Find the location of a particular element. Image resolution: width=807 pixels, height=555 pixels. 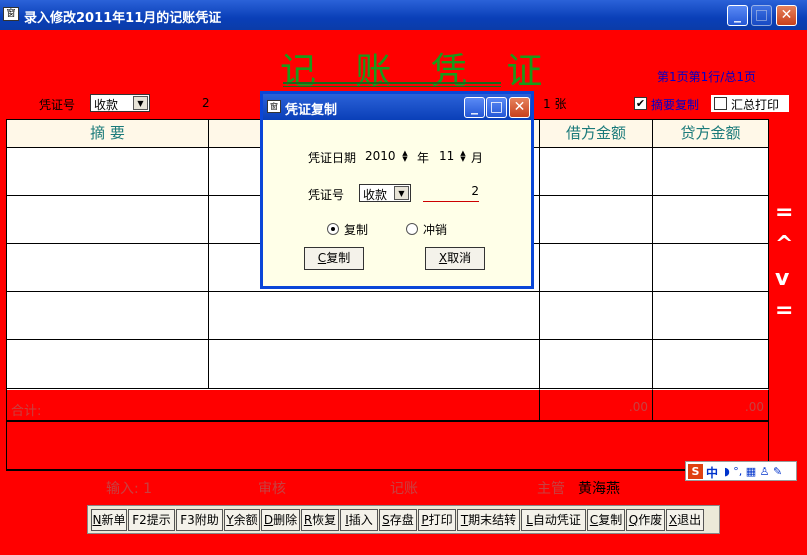

balance-key: Y is located at coordinates (230, 520).